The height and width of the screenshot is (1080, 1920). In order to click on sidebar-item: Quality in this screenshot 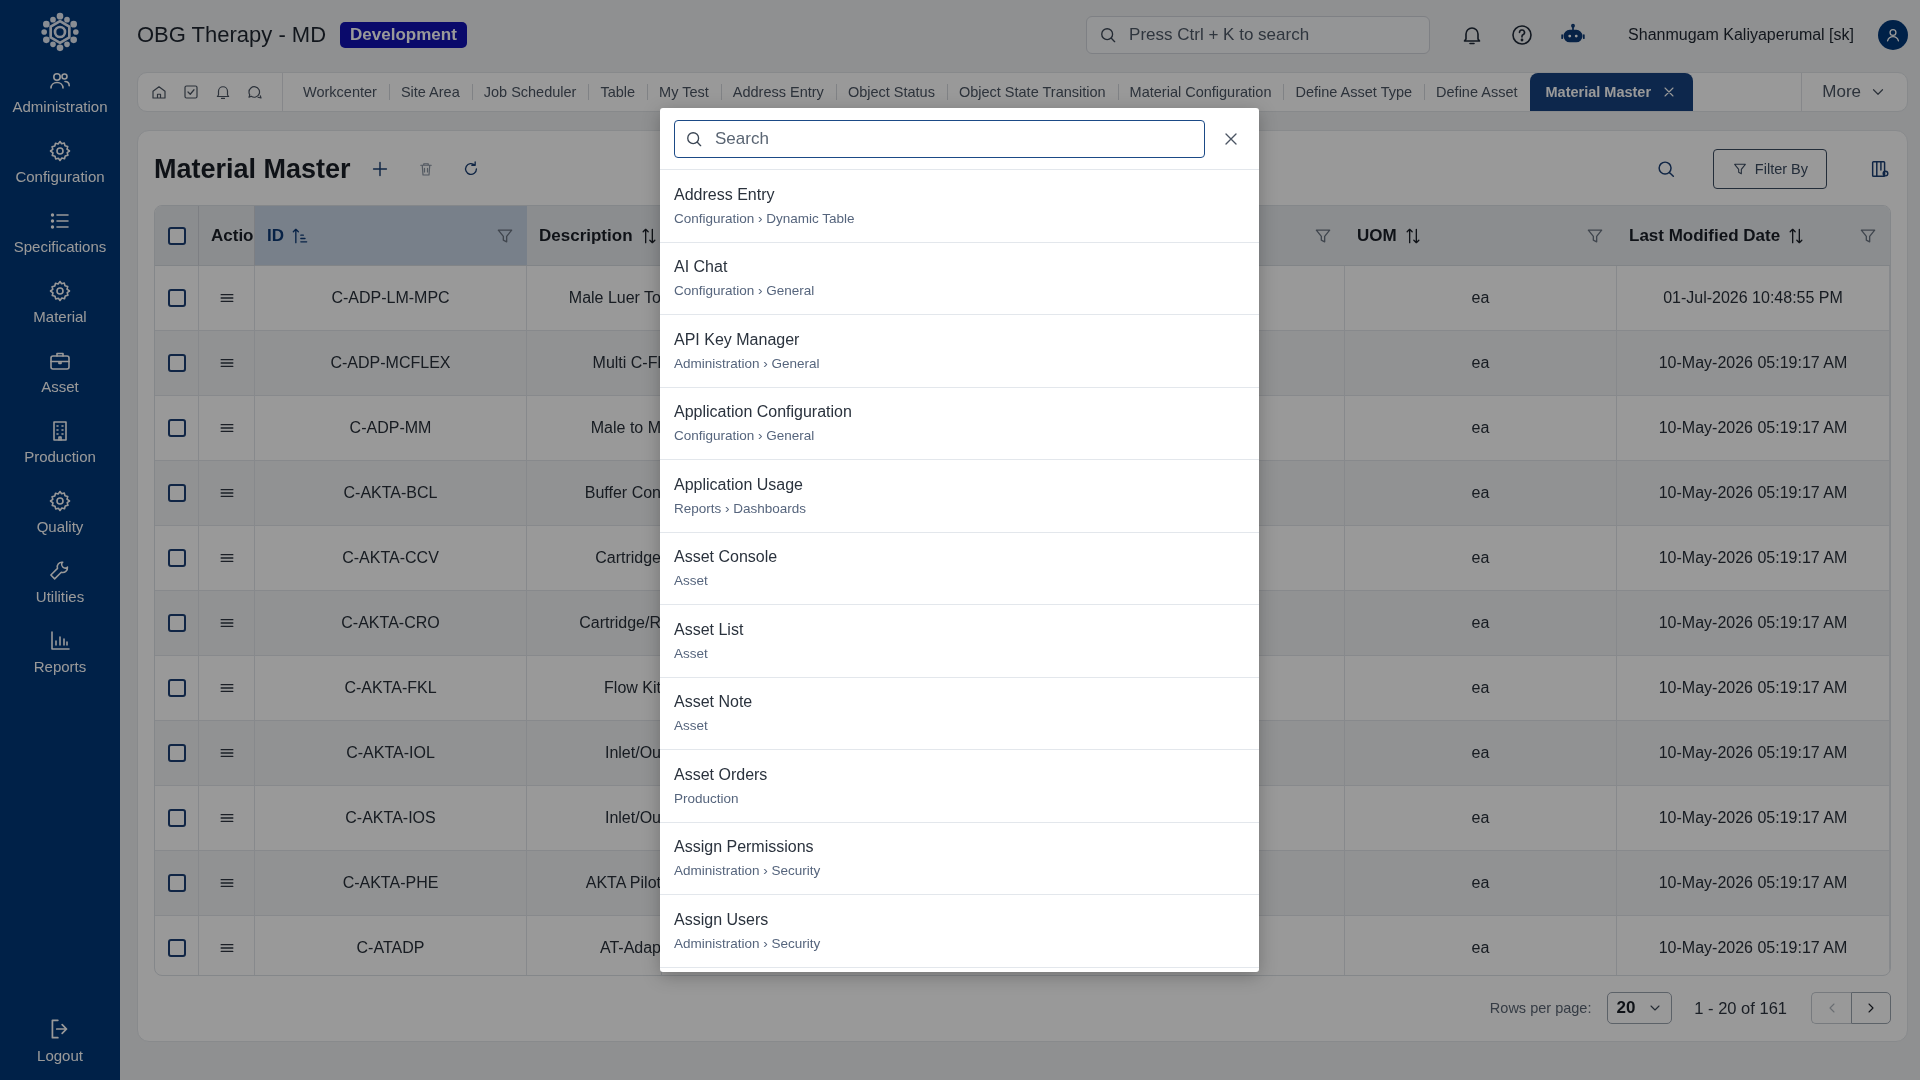, I will do `click(60, 524)`.